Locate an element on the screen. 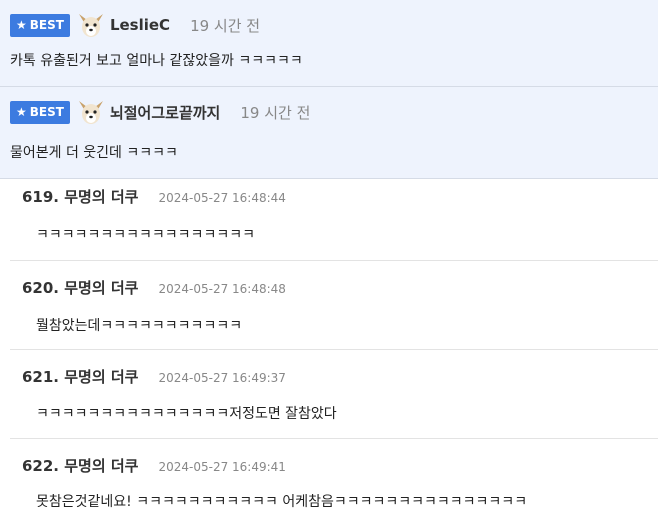  comment-text: 물어본게 더 웃긴데 ㅋㅋㅋㅋ is located at coordinates (94, 153).